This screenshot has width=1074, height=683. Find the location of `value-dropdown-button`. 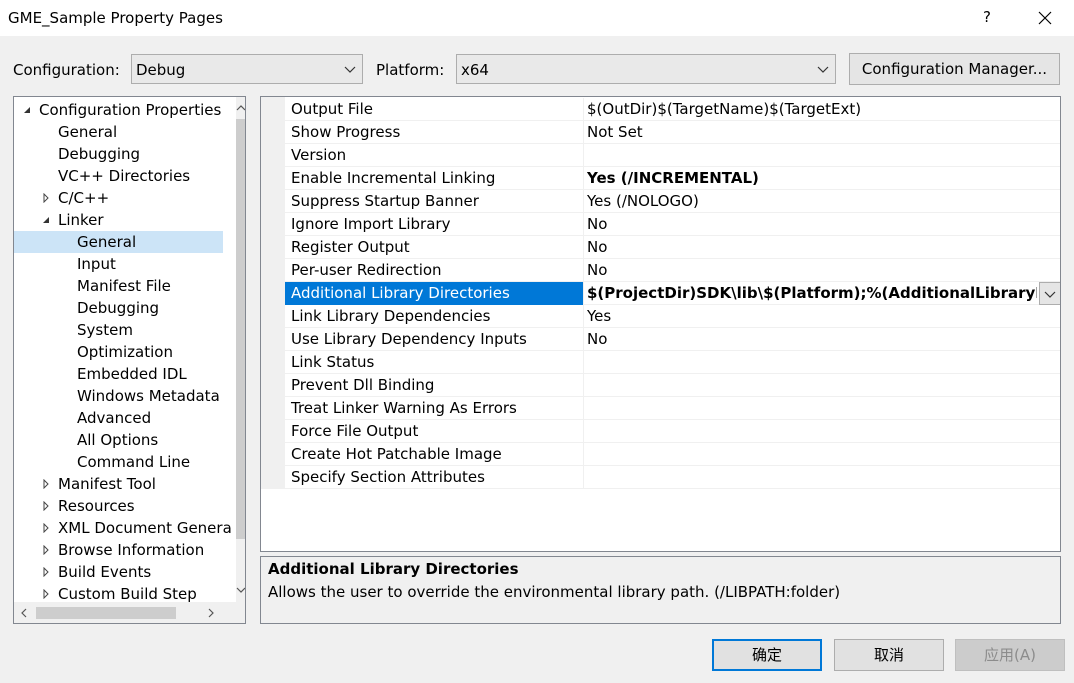

value-dropdown-button is located at coordinates (1049, 293).